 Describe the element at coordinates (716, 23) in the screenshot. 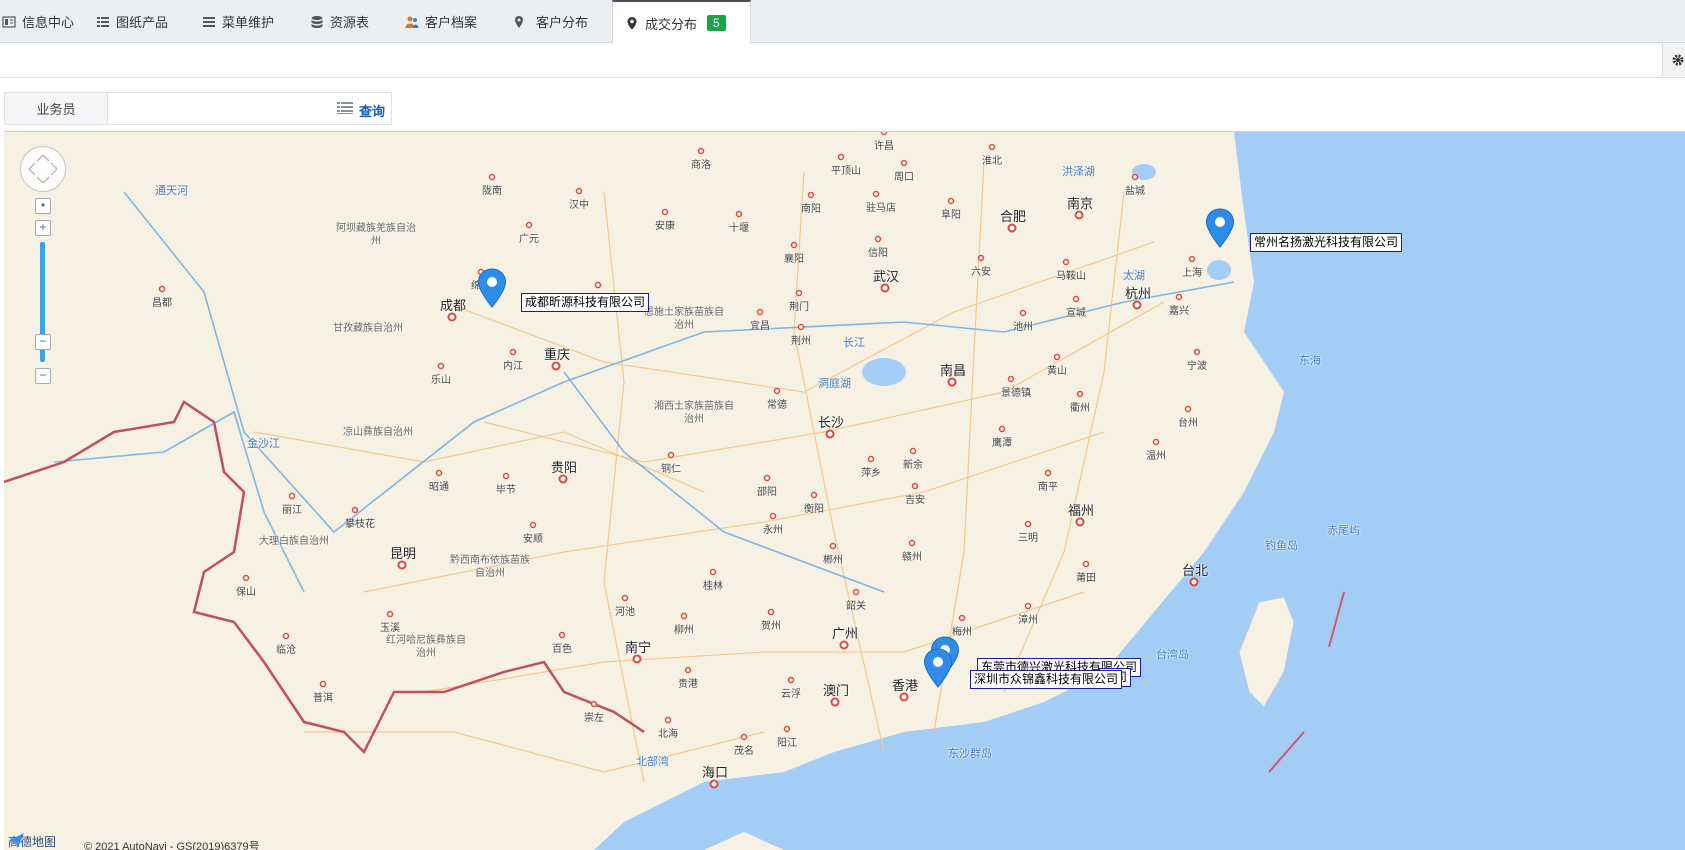

I see `deal-count-badge: 5` at that location.